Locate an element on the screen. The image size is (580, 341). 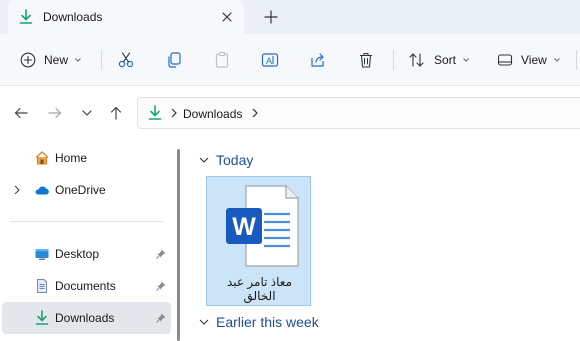
scissors-icon is located at coordinates (126, 60).